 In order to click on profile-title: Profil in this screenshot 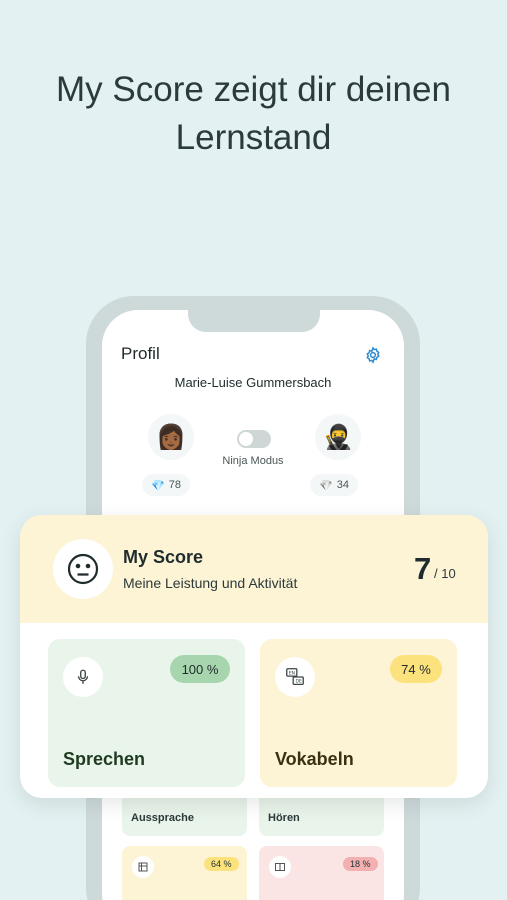, I will do `click(140, 353)`.